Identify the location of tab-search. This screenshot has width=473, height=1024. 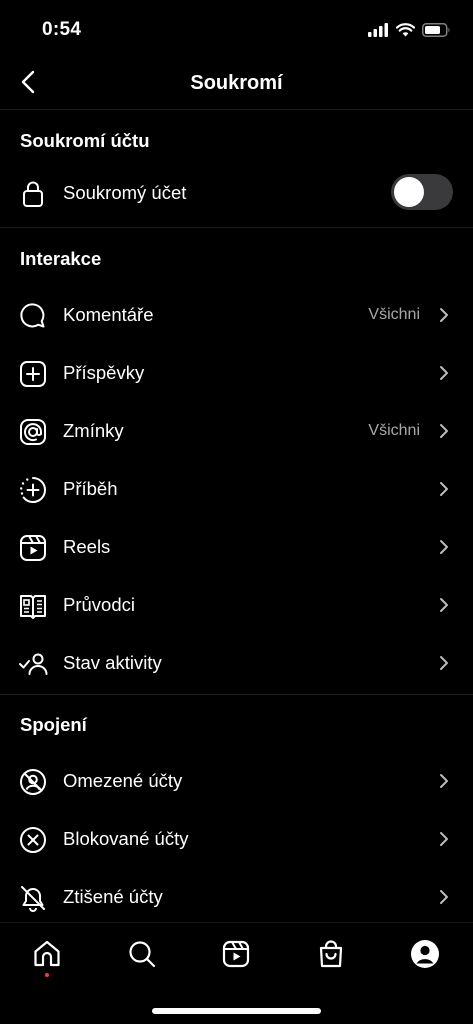
(142, 954).